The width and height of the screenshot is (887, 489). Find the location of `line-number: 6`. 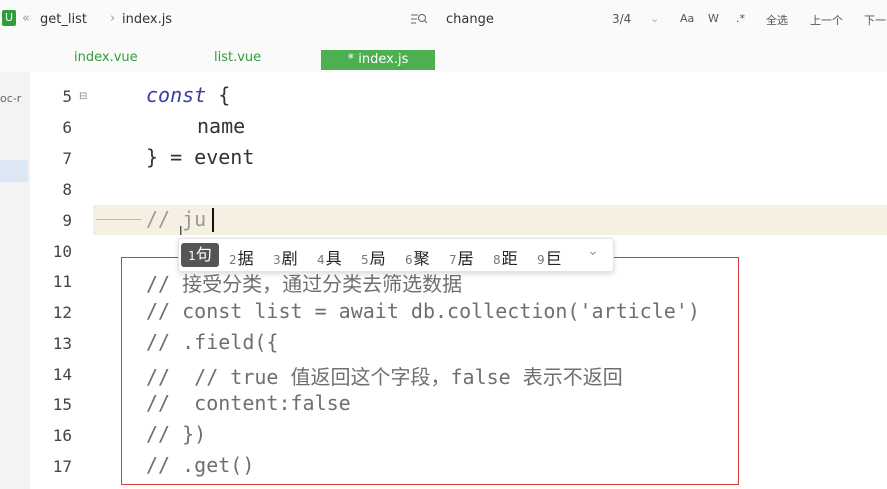

line-number: 6 is located at coordinates (67, 127).